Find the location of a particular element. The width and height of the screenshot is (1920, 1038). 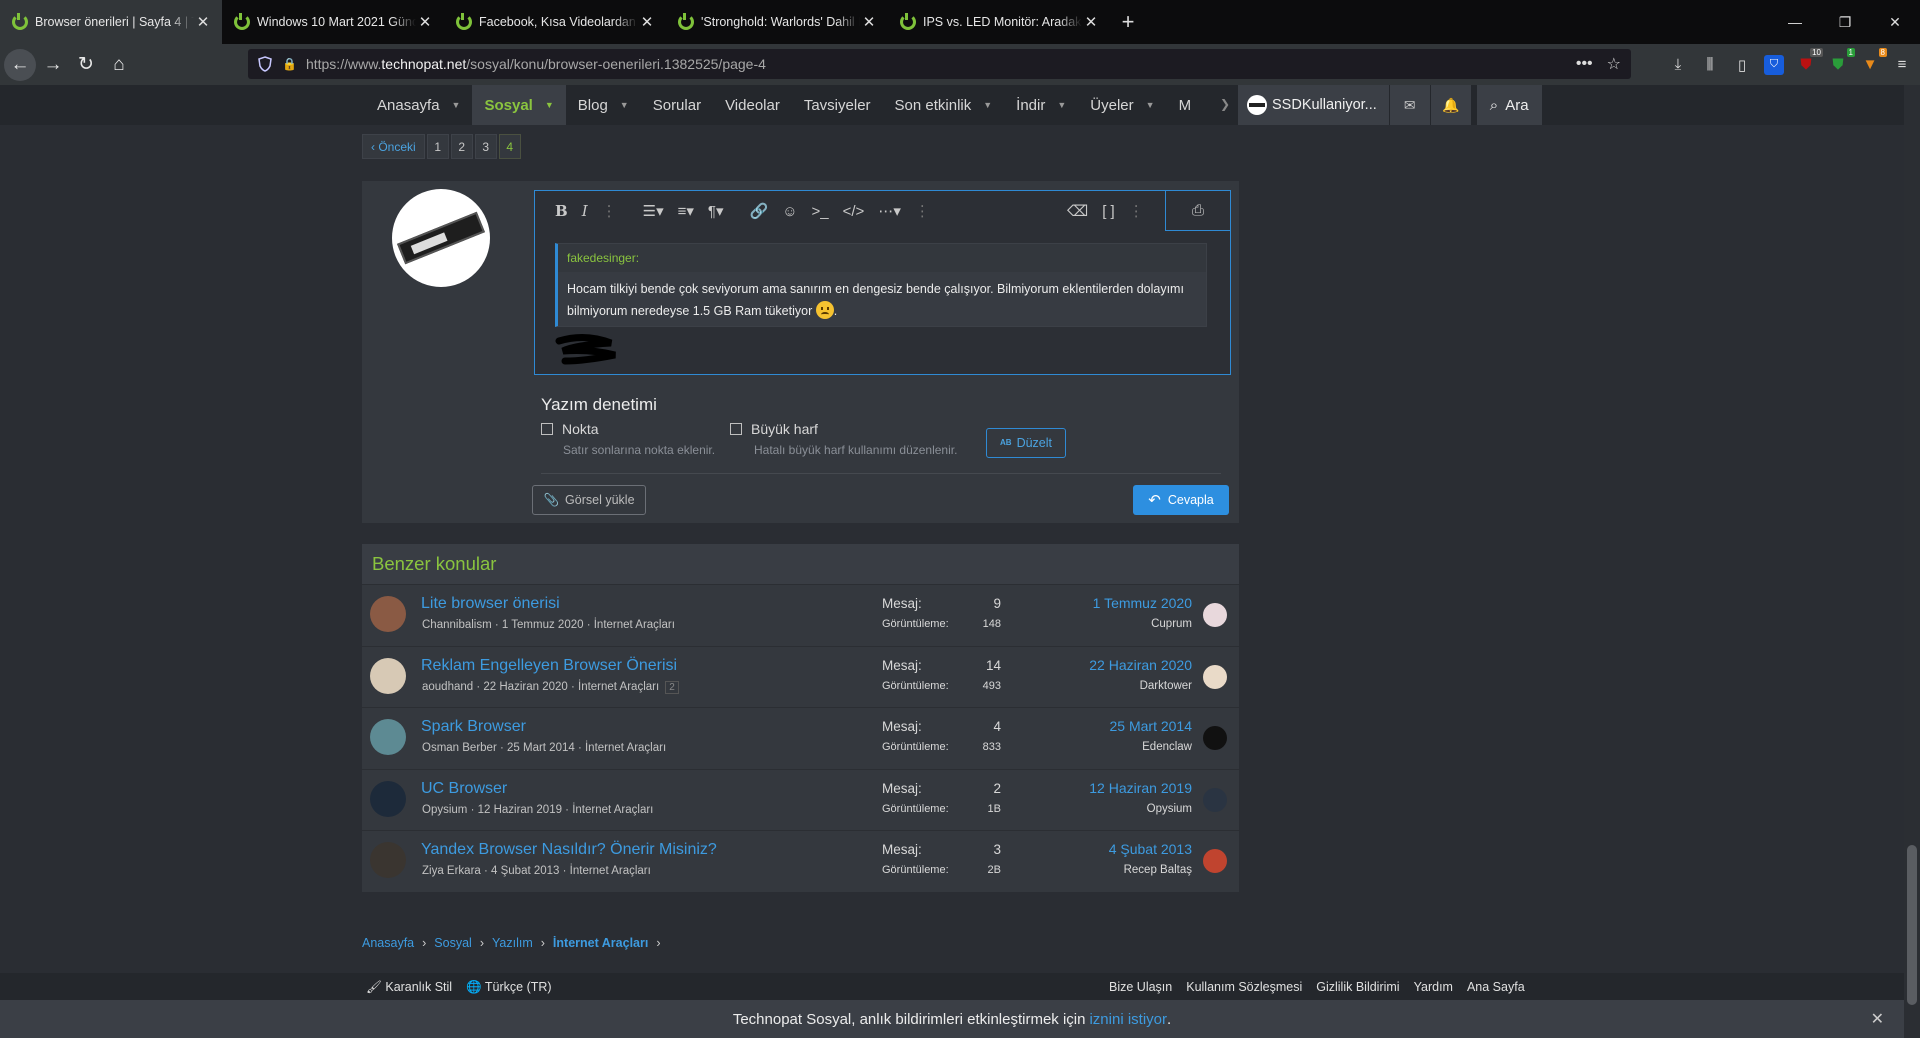

paragraph-icon: ¶▾ is located at coordinates (716, 211).